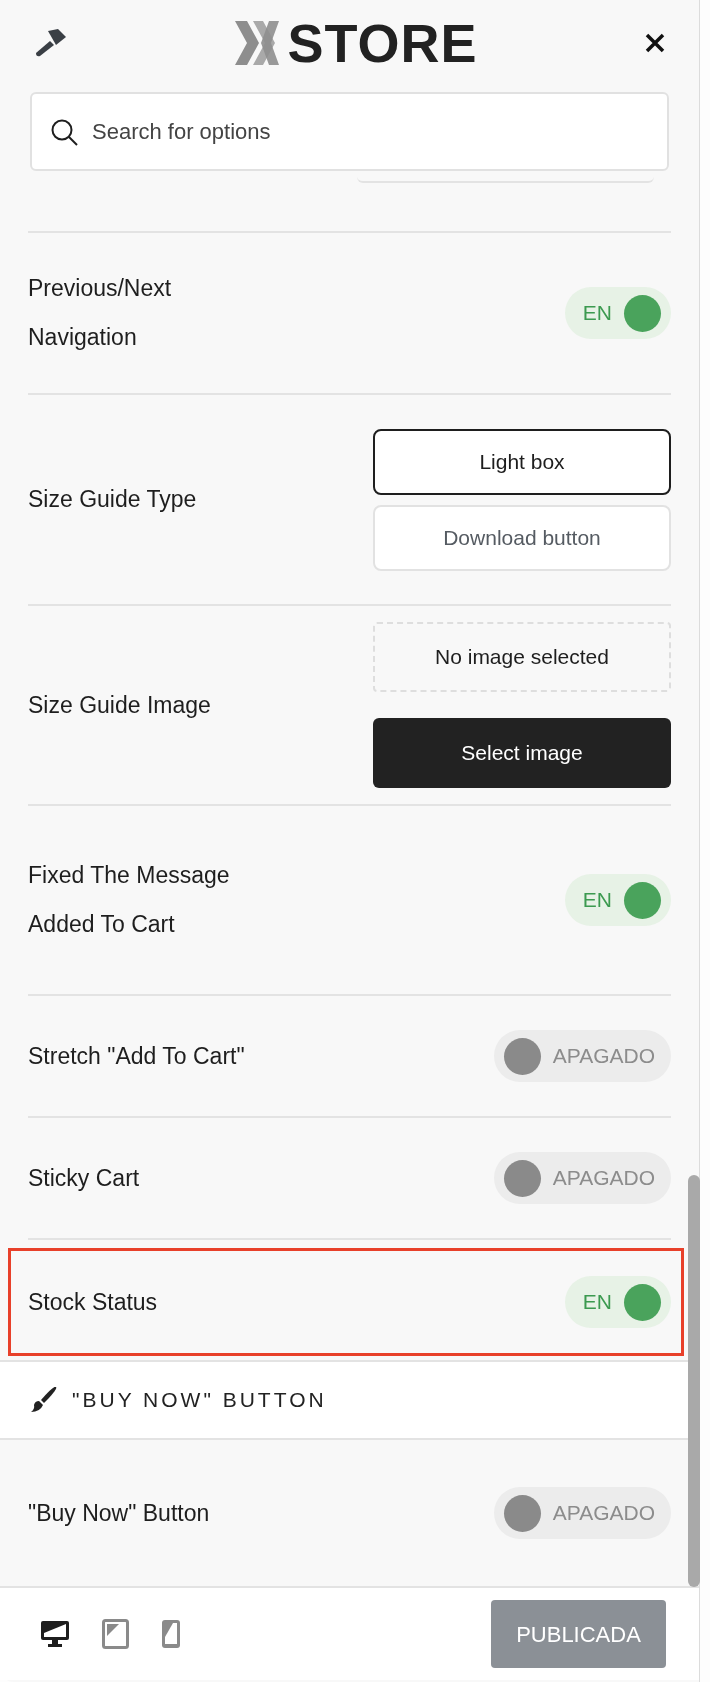 The height and width of the screenshot is (1682, 710). Describe the element at coordinates (119, 1513) in the screenshot. I see `setting-label: "Buy Now" Button` at that location.